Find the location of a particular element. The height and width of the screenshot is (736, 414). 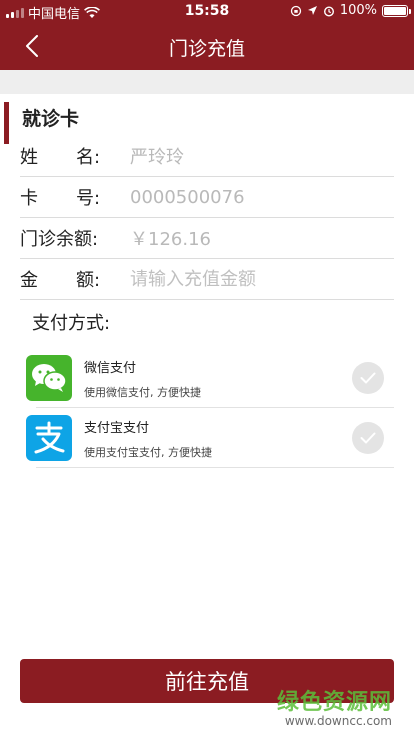

status-right: 100% is located at coordinates (350, 10).